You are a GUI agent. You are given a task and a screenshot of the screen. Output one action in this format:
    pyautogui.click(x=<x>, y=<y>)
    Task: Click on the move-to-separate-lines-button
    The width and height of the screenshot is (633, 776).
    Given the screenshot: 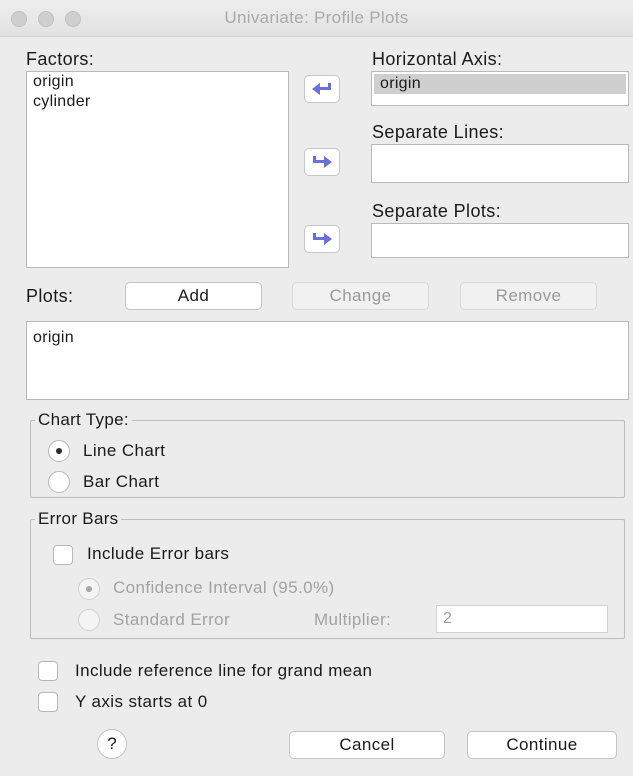 What is the action you would take?
    pyautogui.click(x=322, y=162)
    